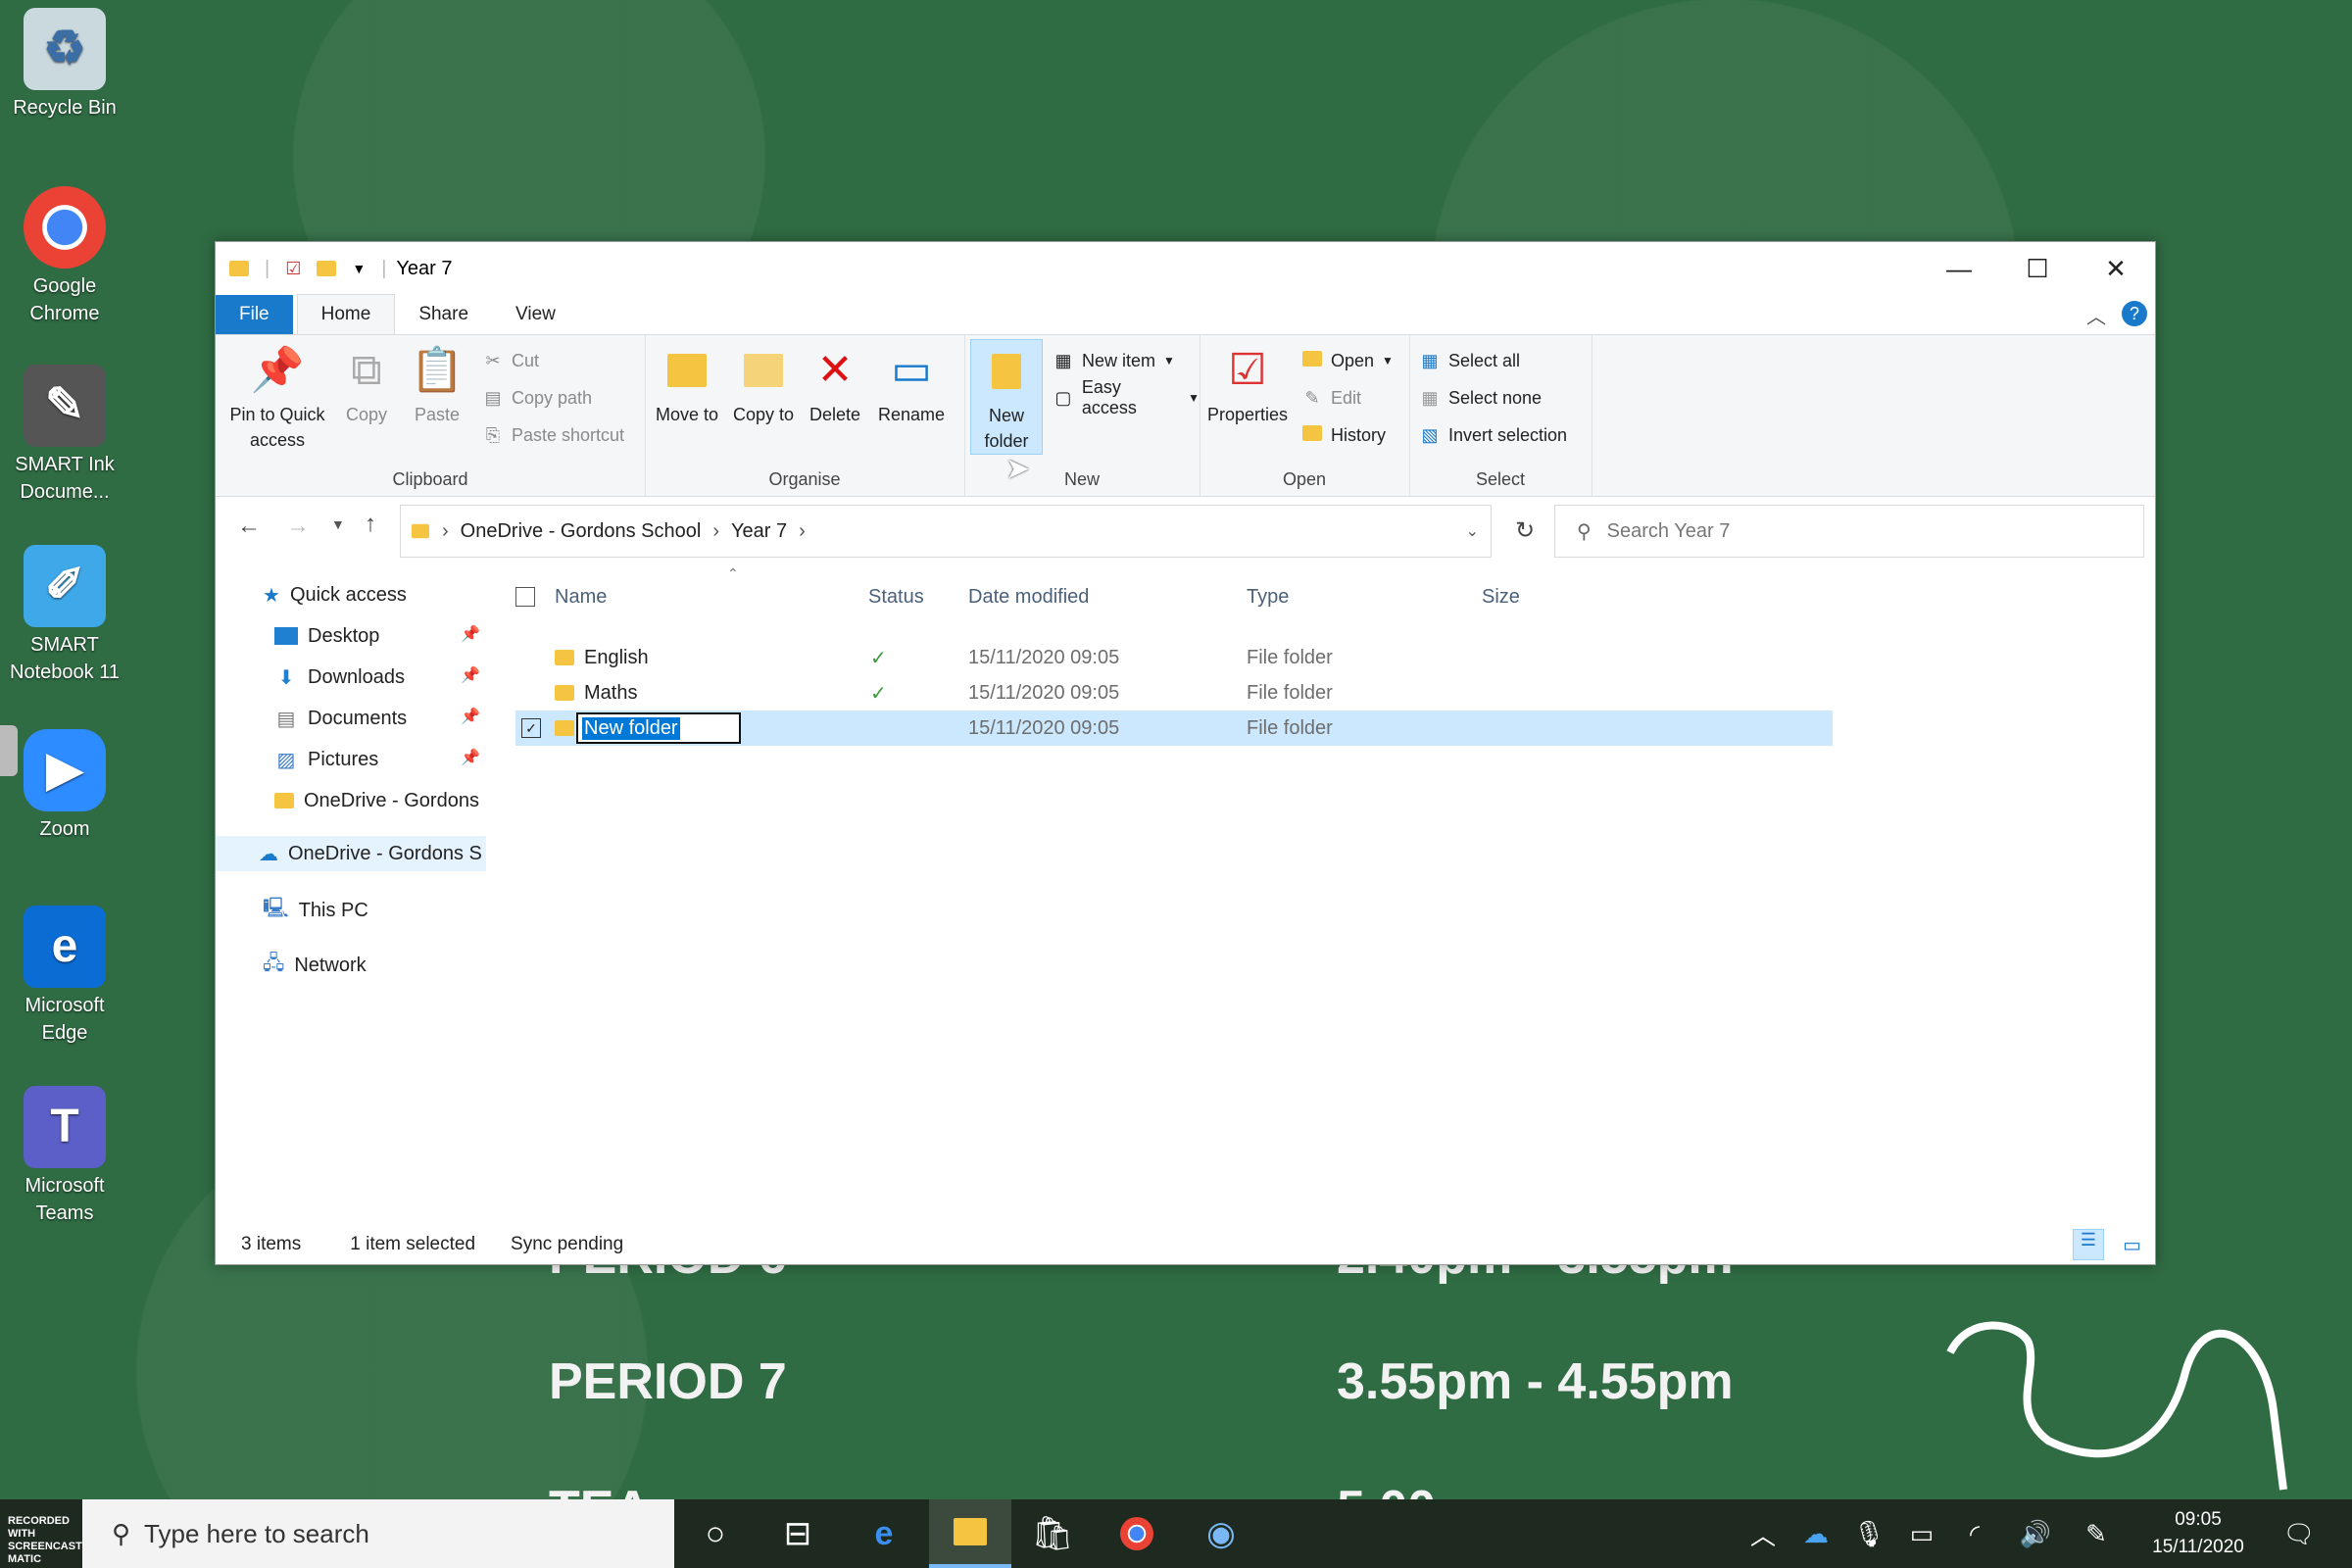 This screenshot has width=2352, height=1568. I want to click on row-checkbox: ✓, so click(531, 728).